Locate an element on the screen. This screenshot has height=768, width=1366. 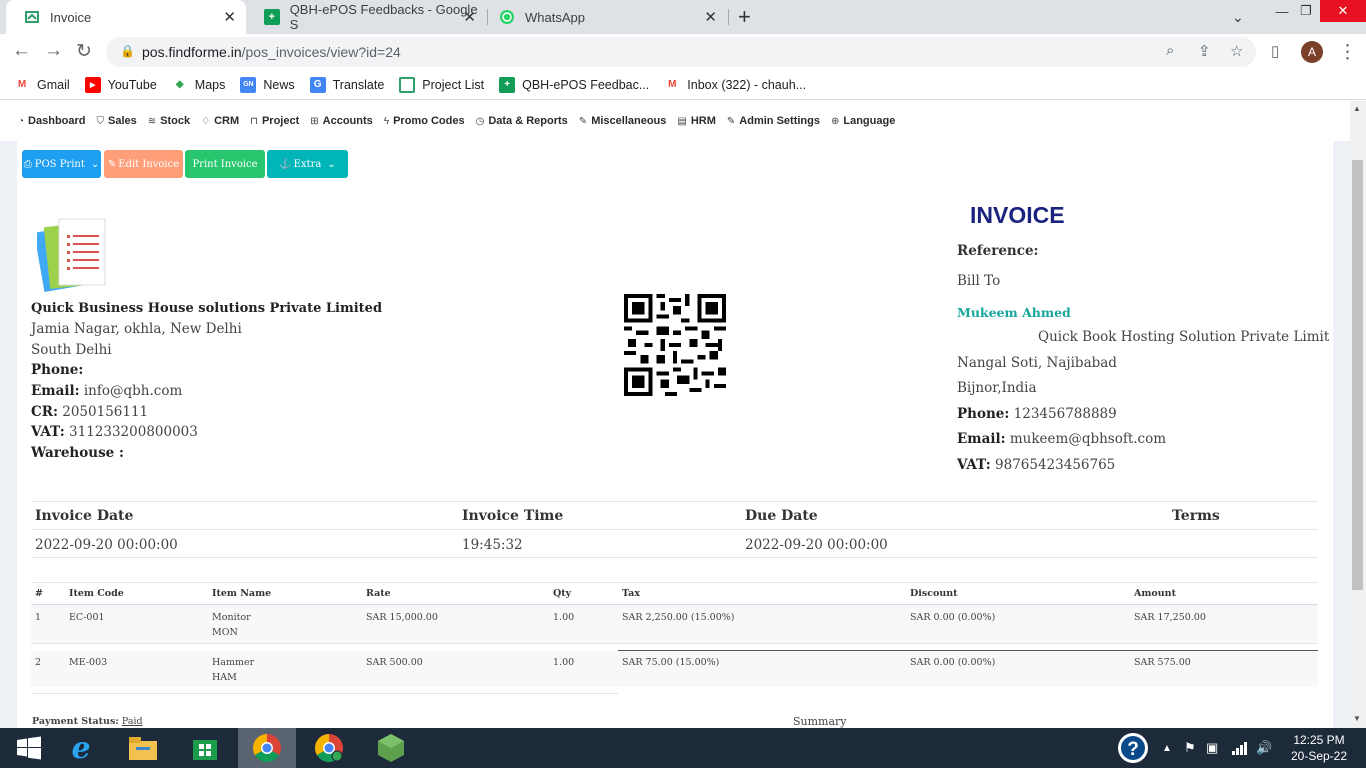
payment-status-label: Payment Status: is located at coordinates (75, 721).